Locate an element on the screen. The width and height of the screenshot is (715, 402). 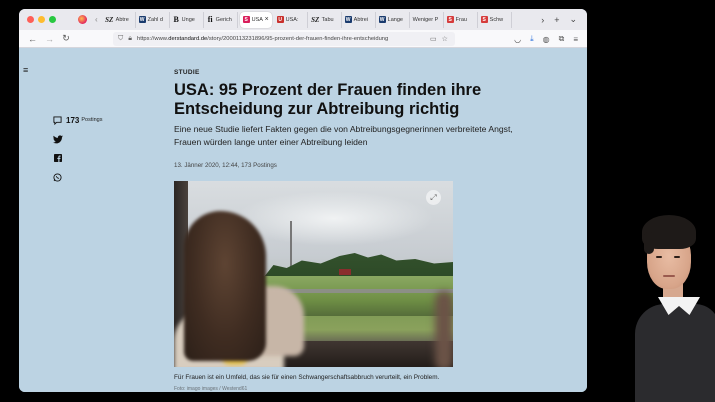
tab-label: USA is located at coordinates (257, 19).